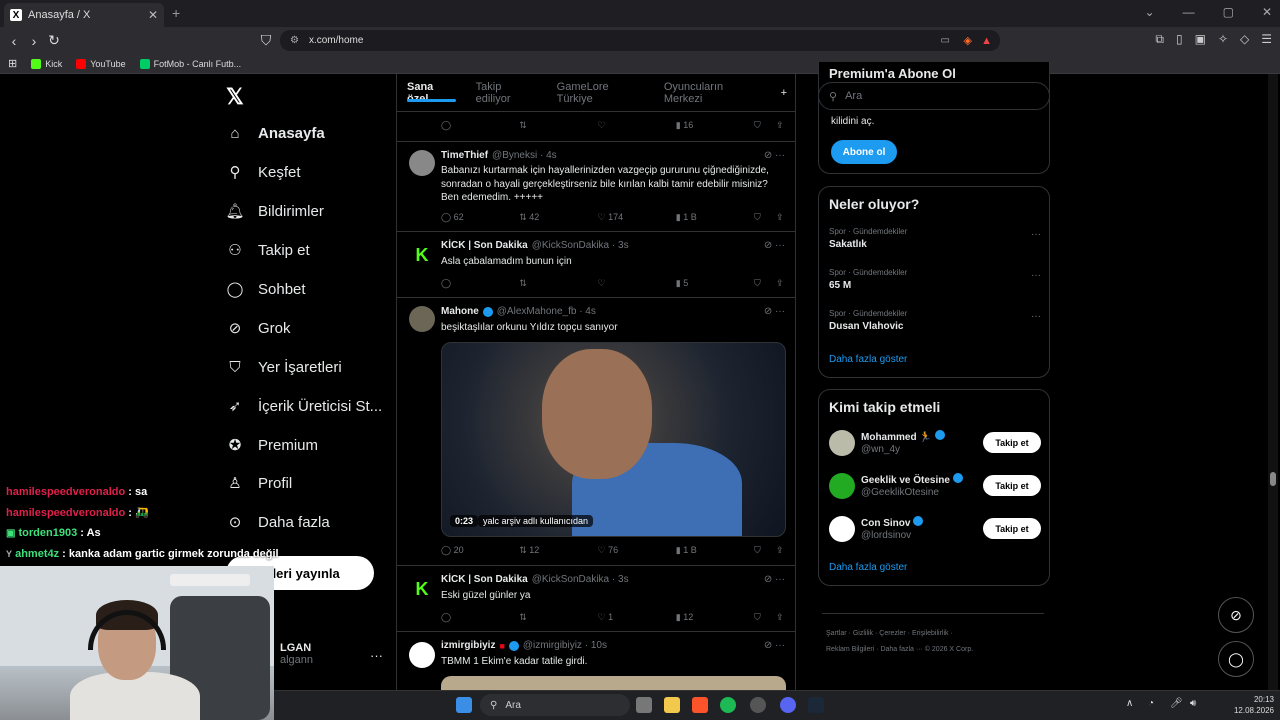  I want to click on nav-follow: ⚇ Takip et, so click(267, 250).